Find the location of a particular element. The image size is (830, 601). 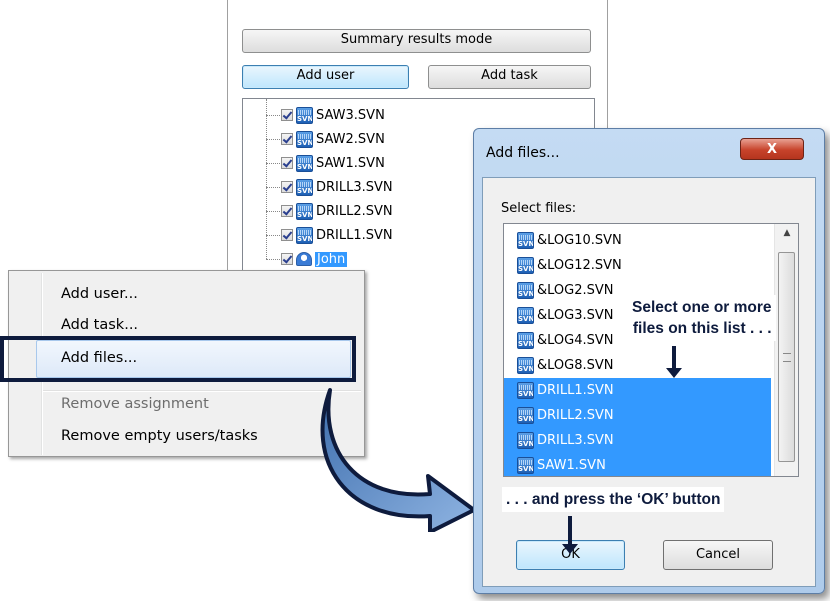

menu-separator is located at coordinates (202, 391).